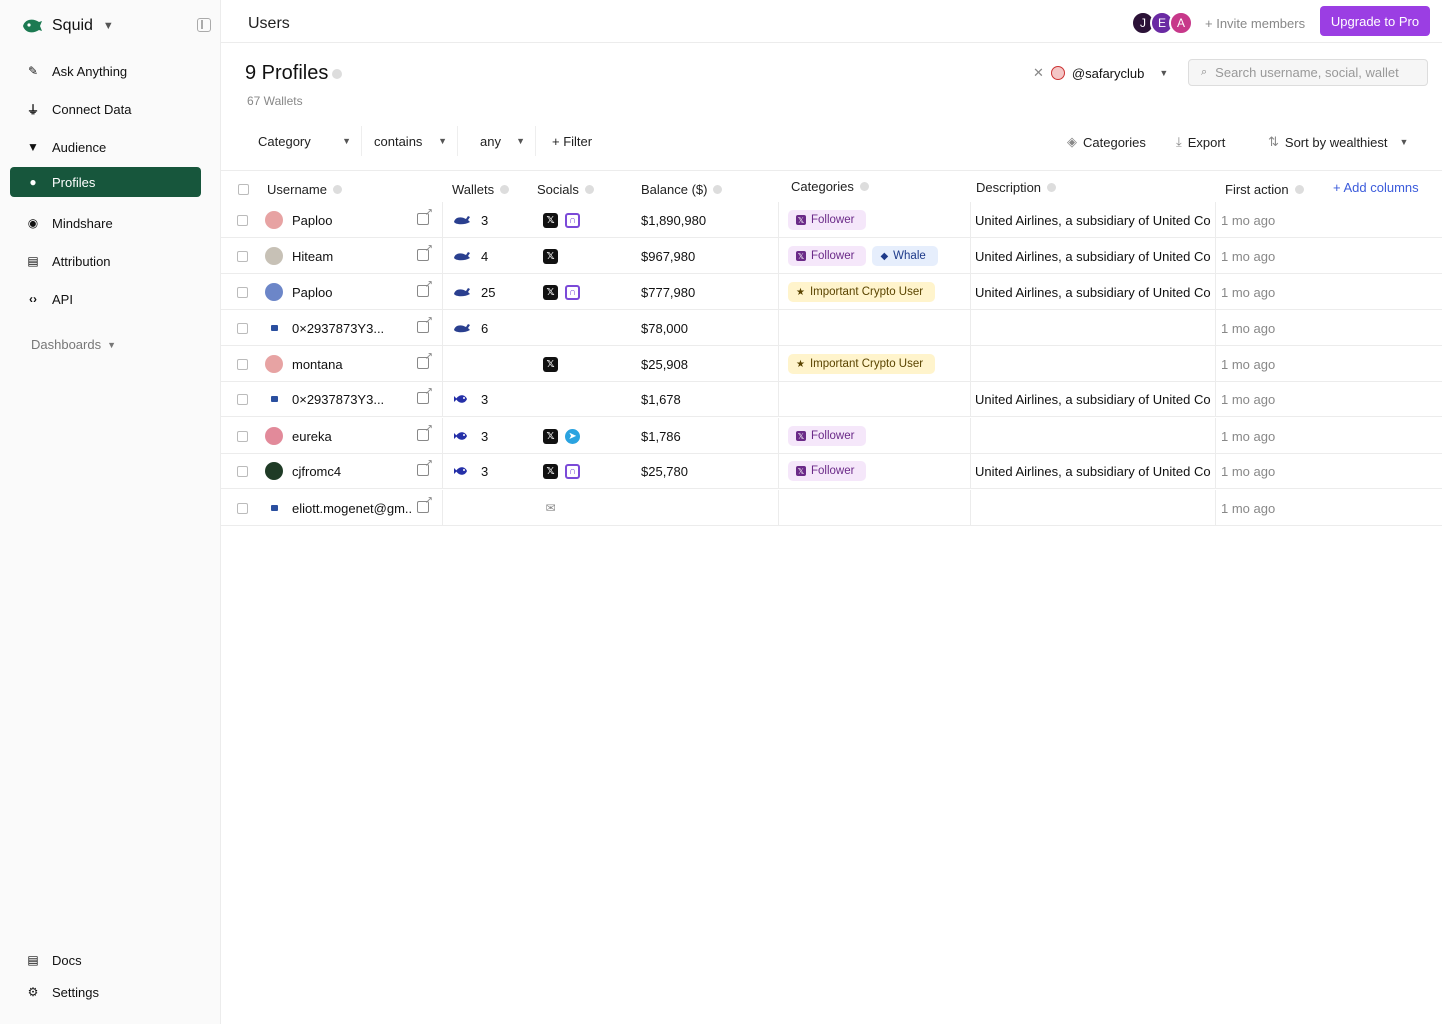  What do you see at coordinates (304, 141) in the screenshot?
I see `filter-field-select: Category ▼` at bounding box center [304, 141].